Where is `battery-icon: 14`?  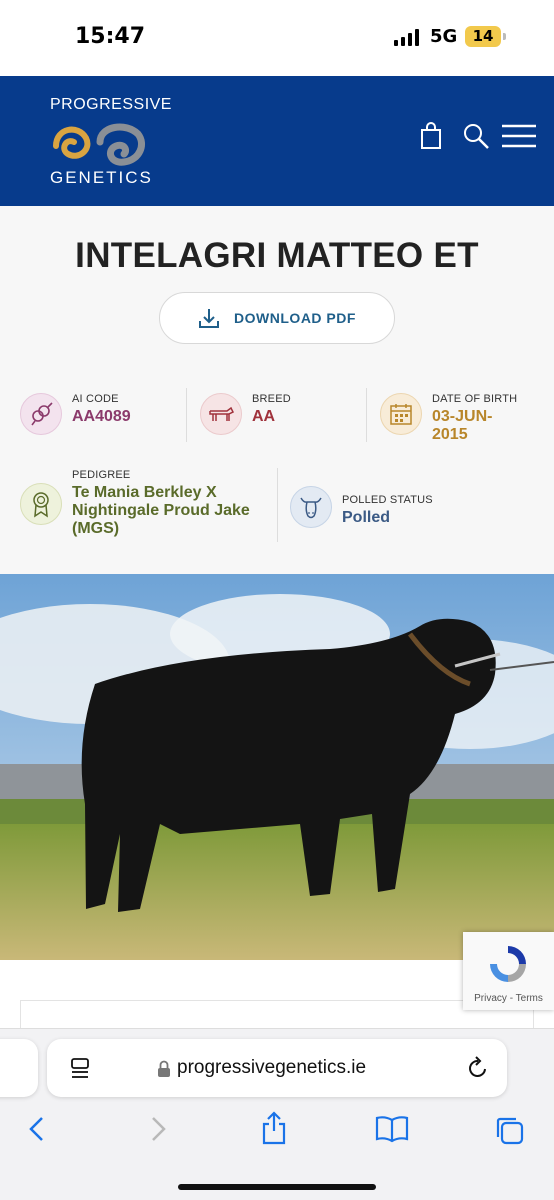 battery-icon: 14 is located at coordinates (483, 36).